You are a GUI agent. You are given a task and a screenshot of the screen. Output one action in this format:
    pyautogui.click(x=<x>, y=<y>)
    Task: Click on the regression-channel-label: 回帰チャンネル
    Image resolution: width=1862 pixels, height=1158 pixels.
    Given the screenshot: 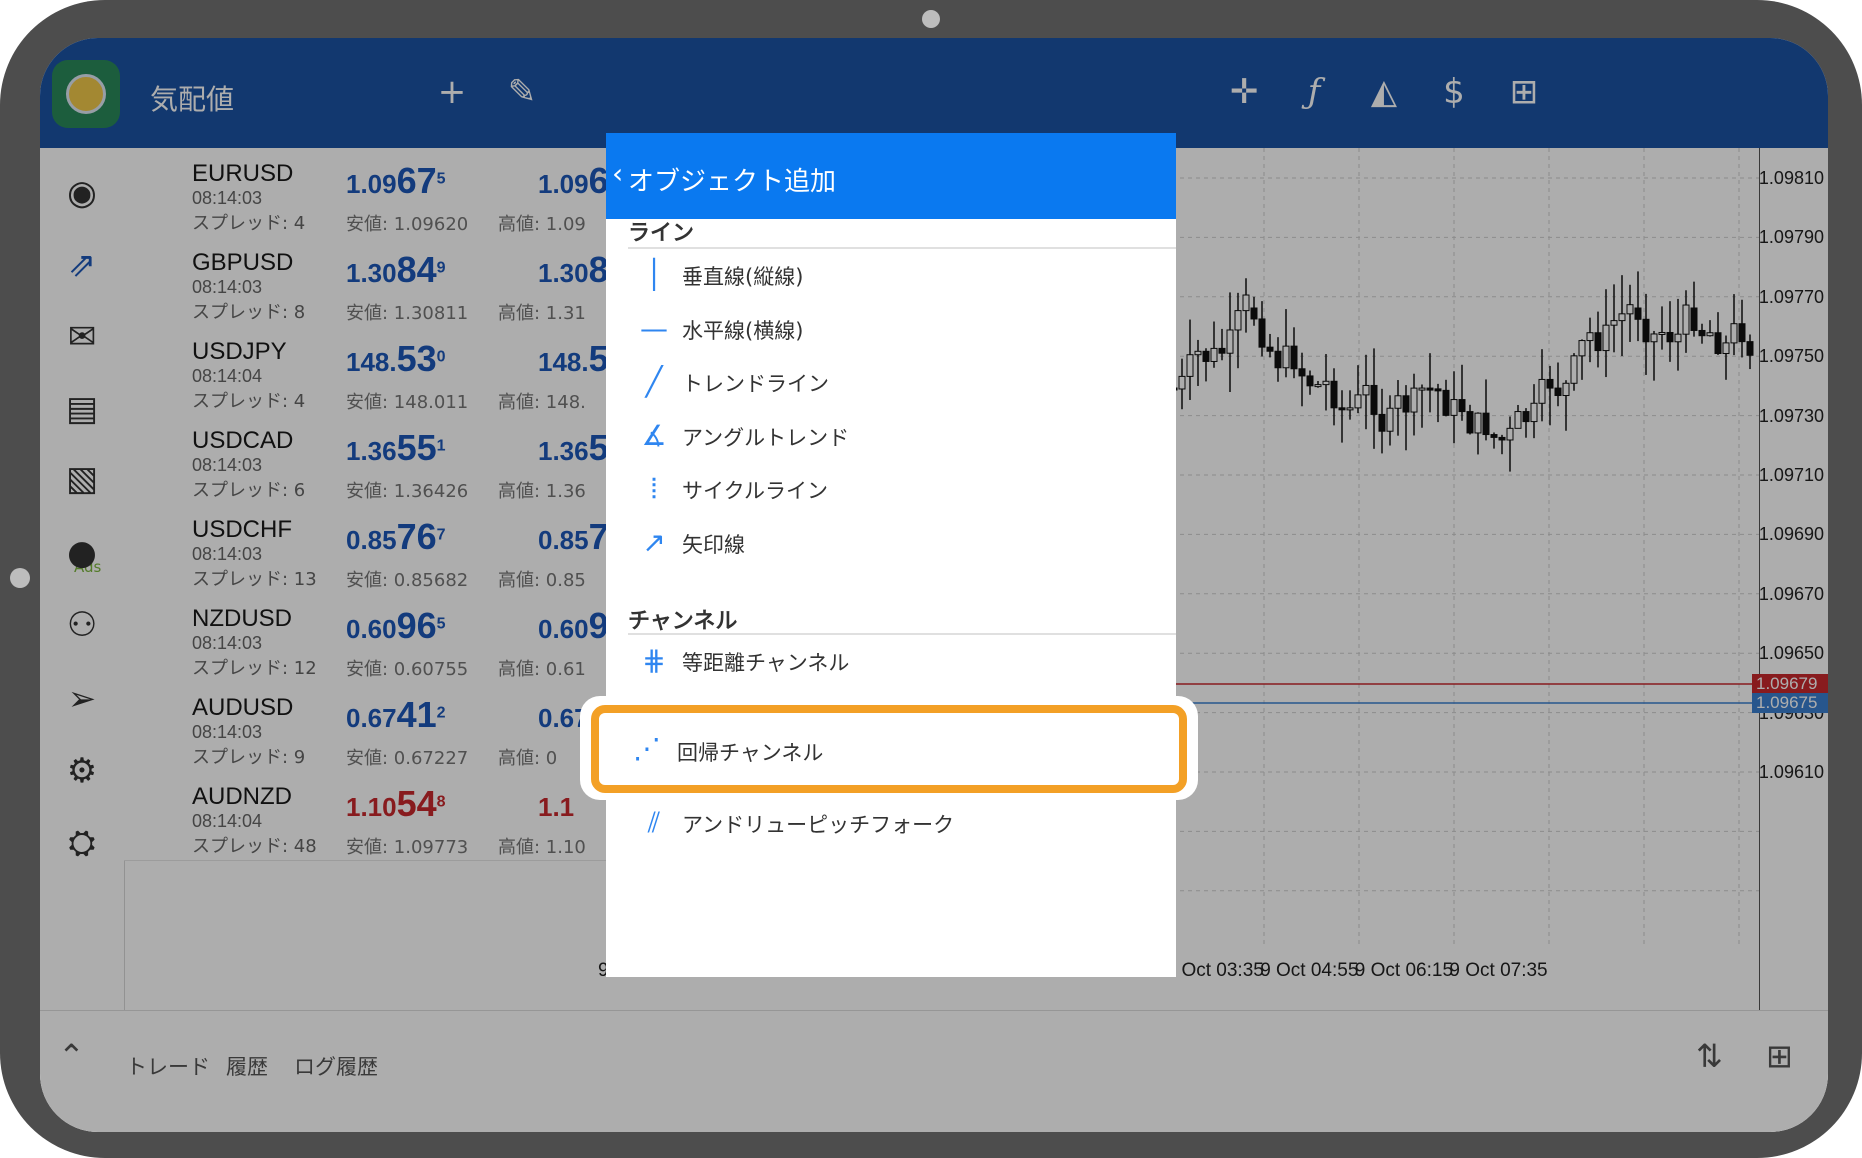 What is the action you would take?
    pyautogui.click(x=750, y=753)
    